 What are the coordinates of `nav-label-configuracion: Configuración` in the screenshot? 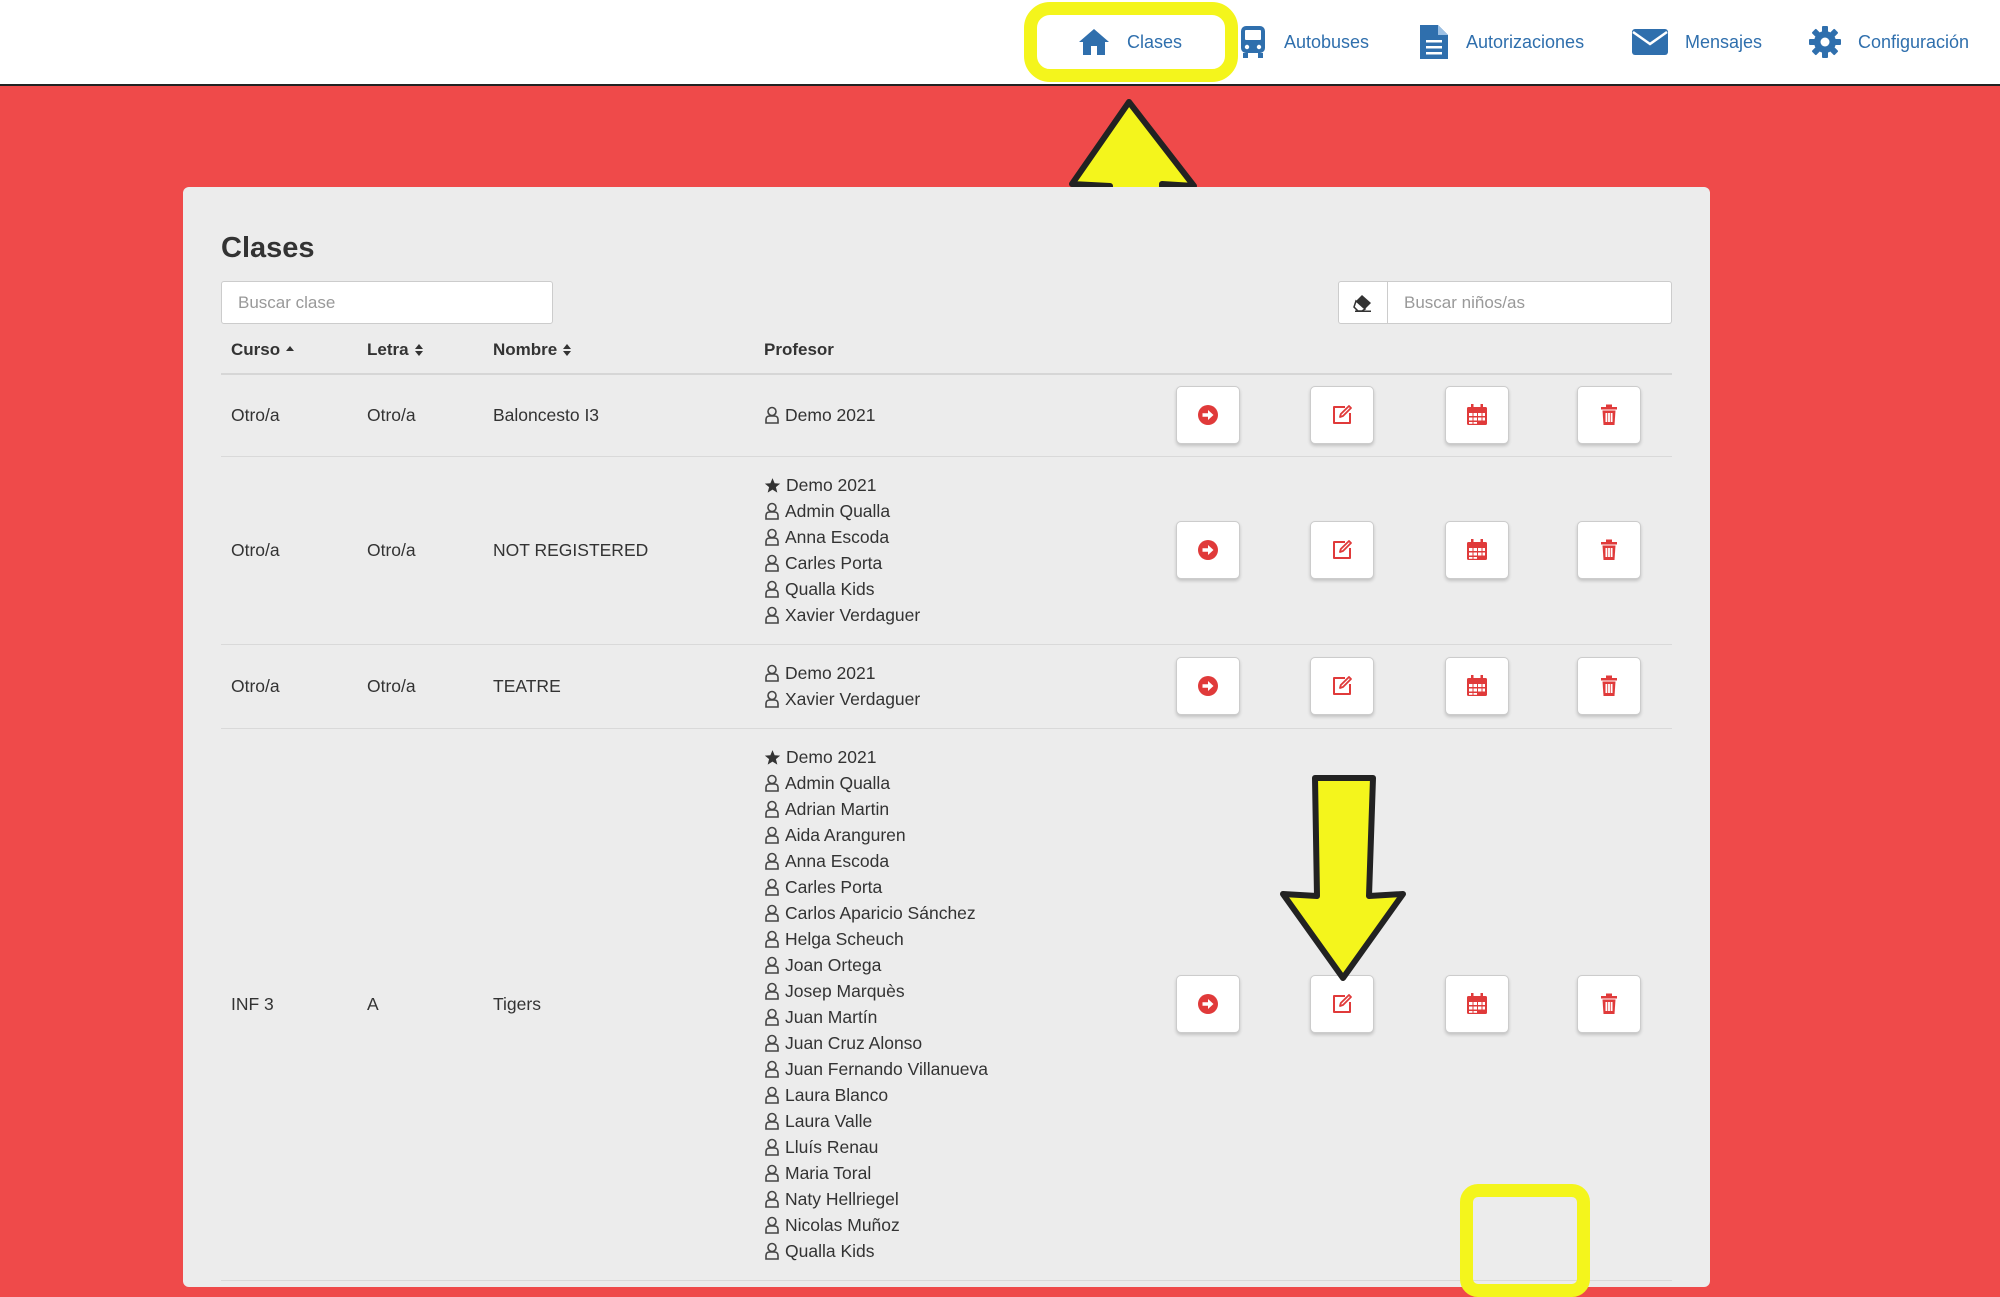 It's located at (1914, 41).